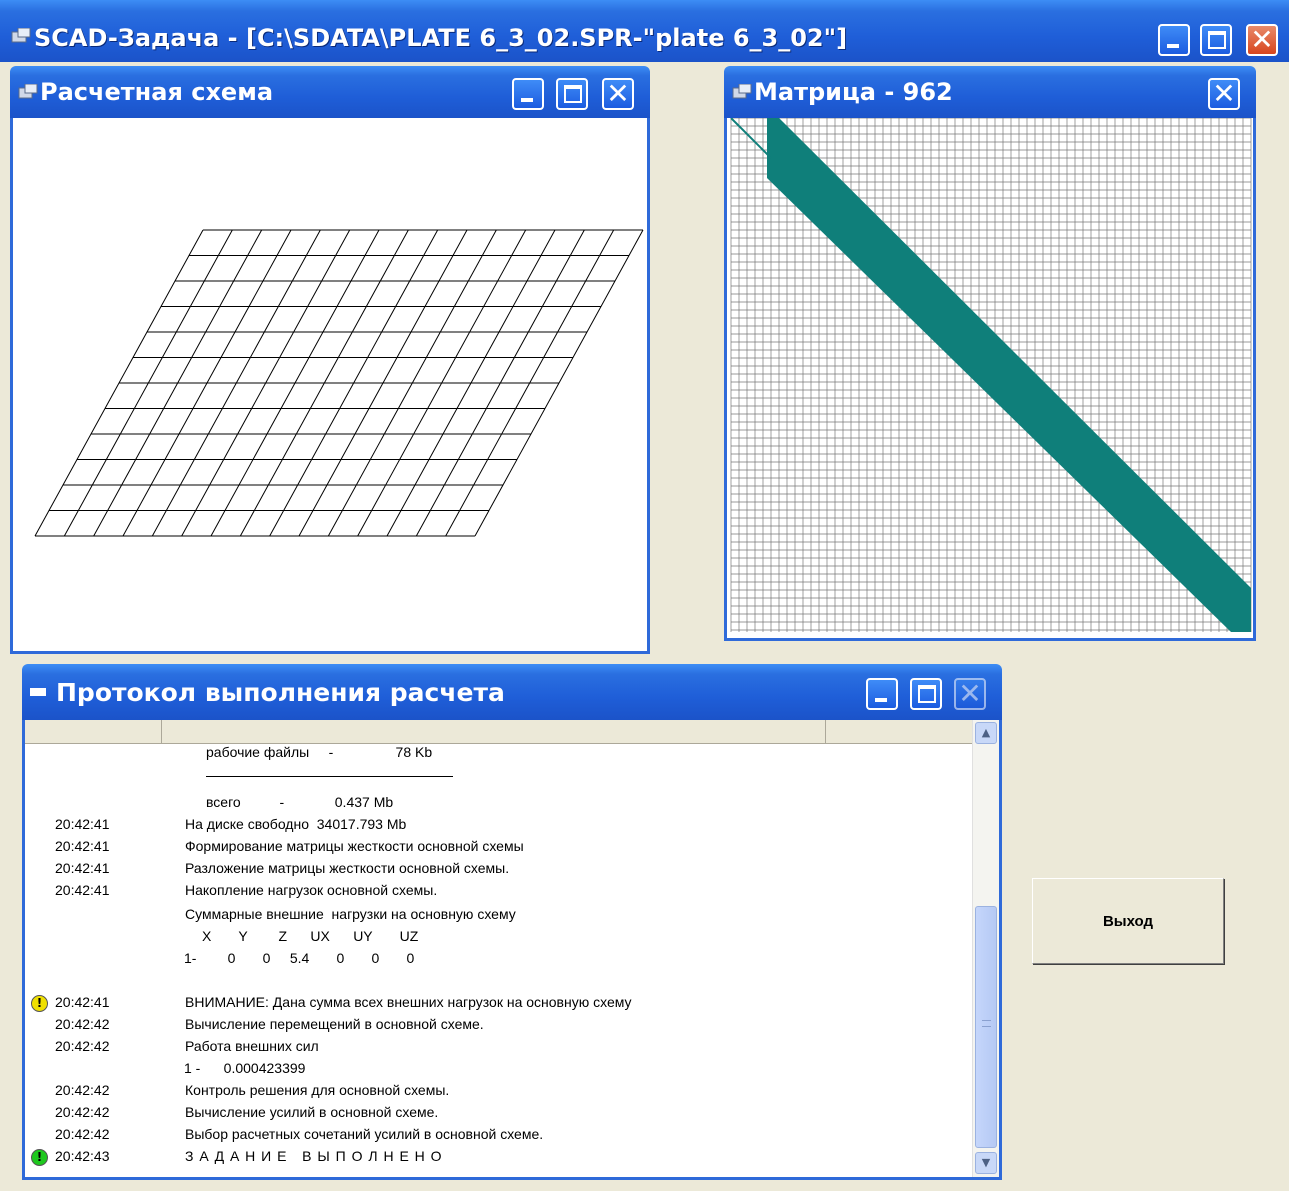 This screenshot has height=1191, width=1289. What do you see at coordinates (751, 138) in the screenshot?
I see `matrix-diagonal` at bounding box center [751, 138].